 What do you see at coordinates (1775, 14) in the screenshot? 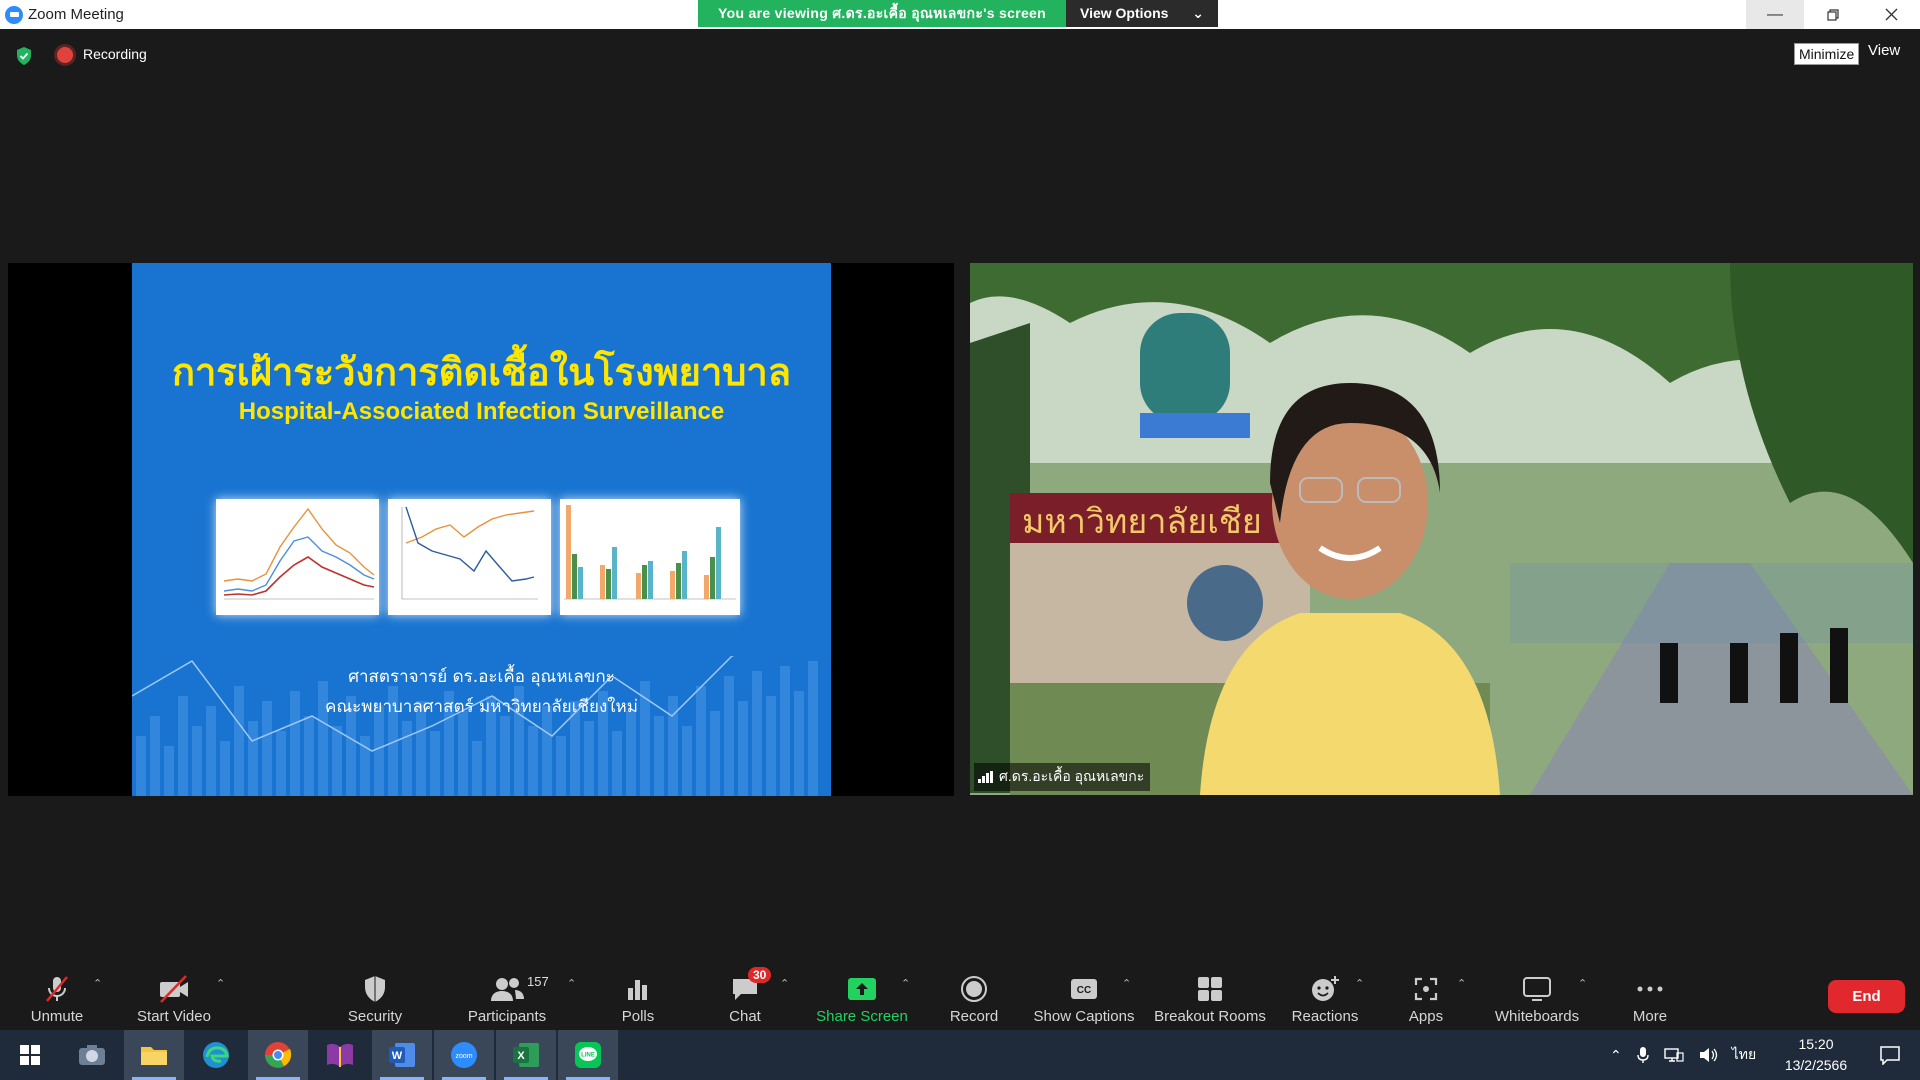
I see `window-minimize-button: —` at bounding box center [1775, 14].